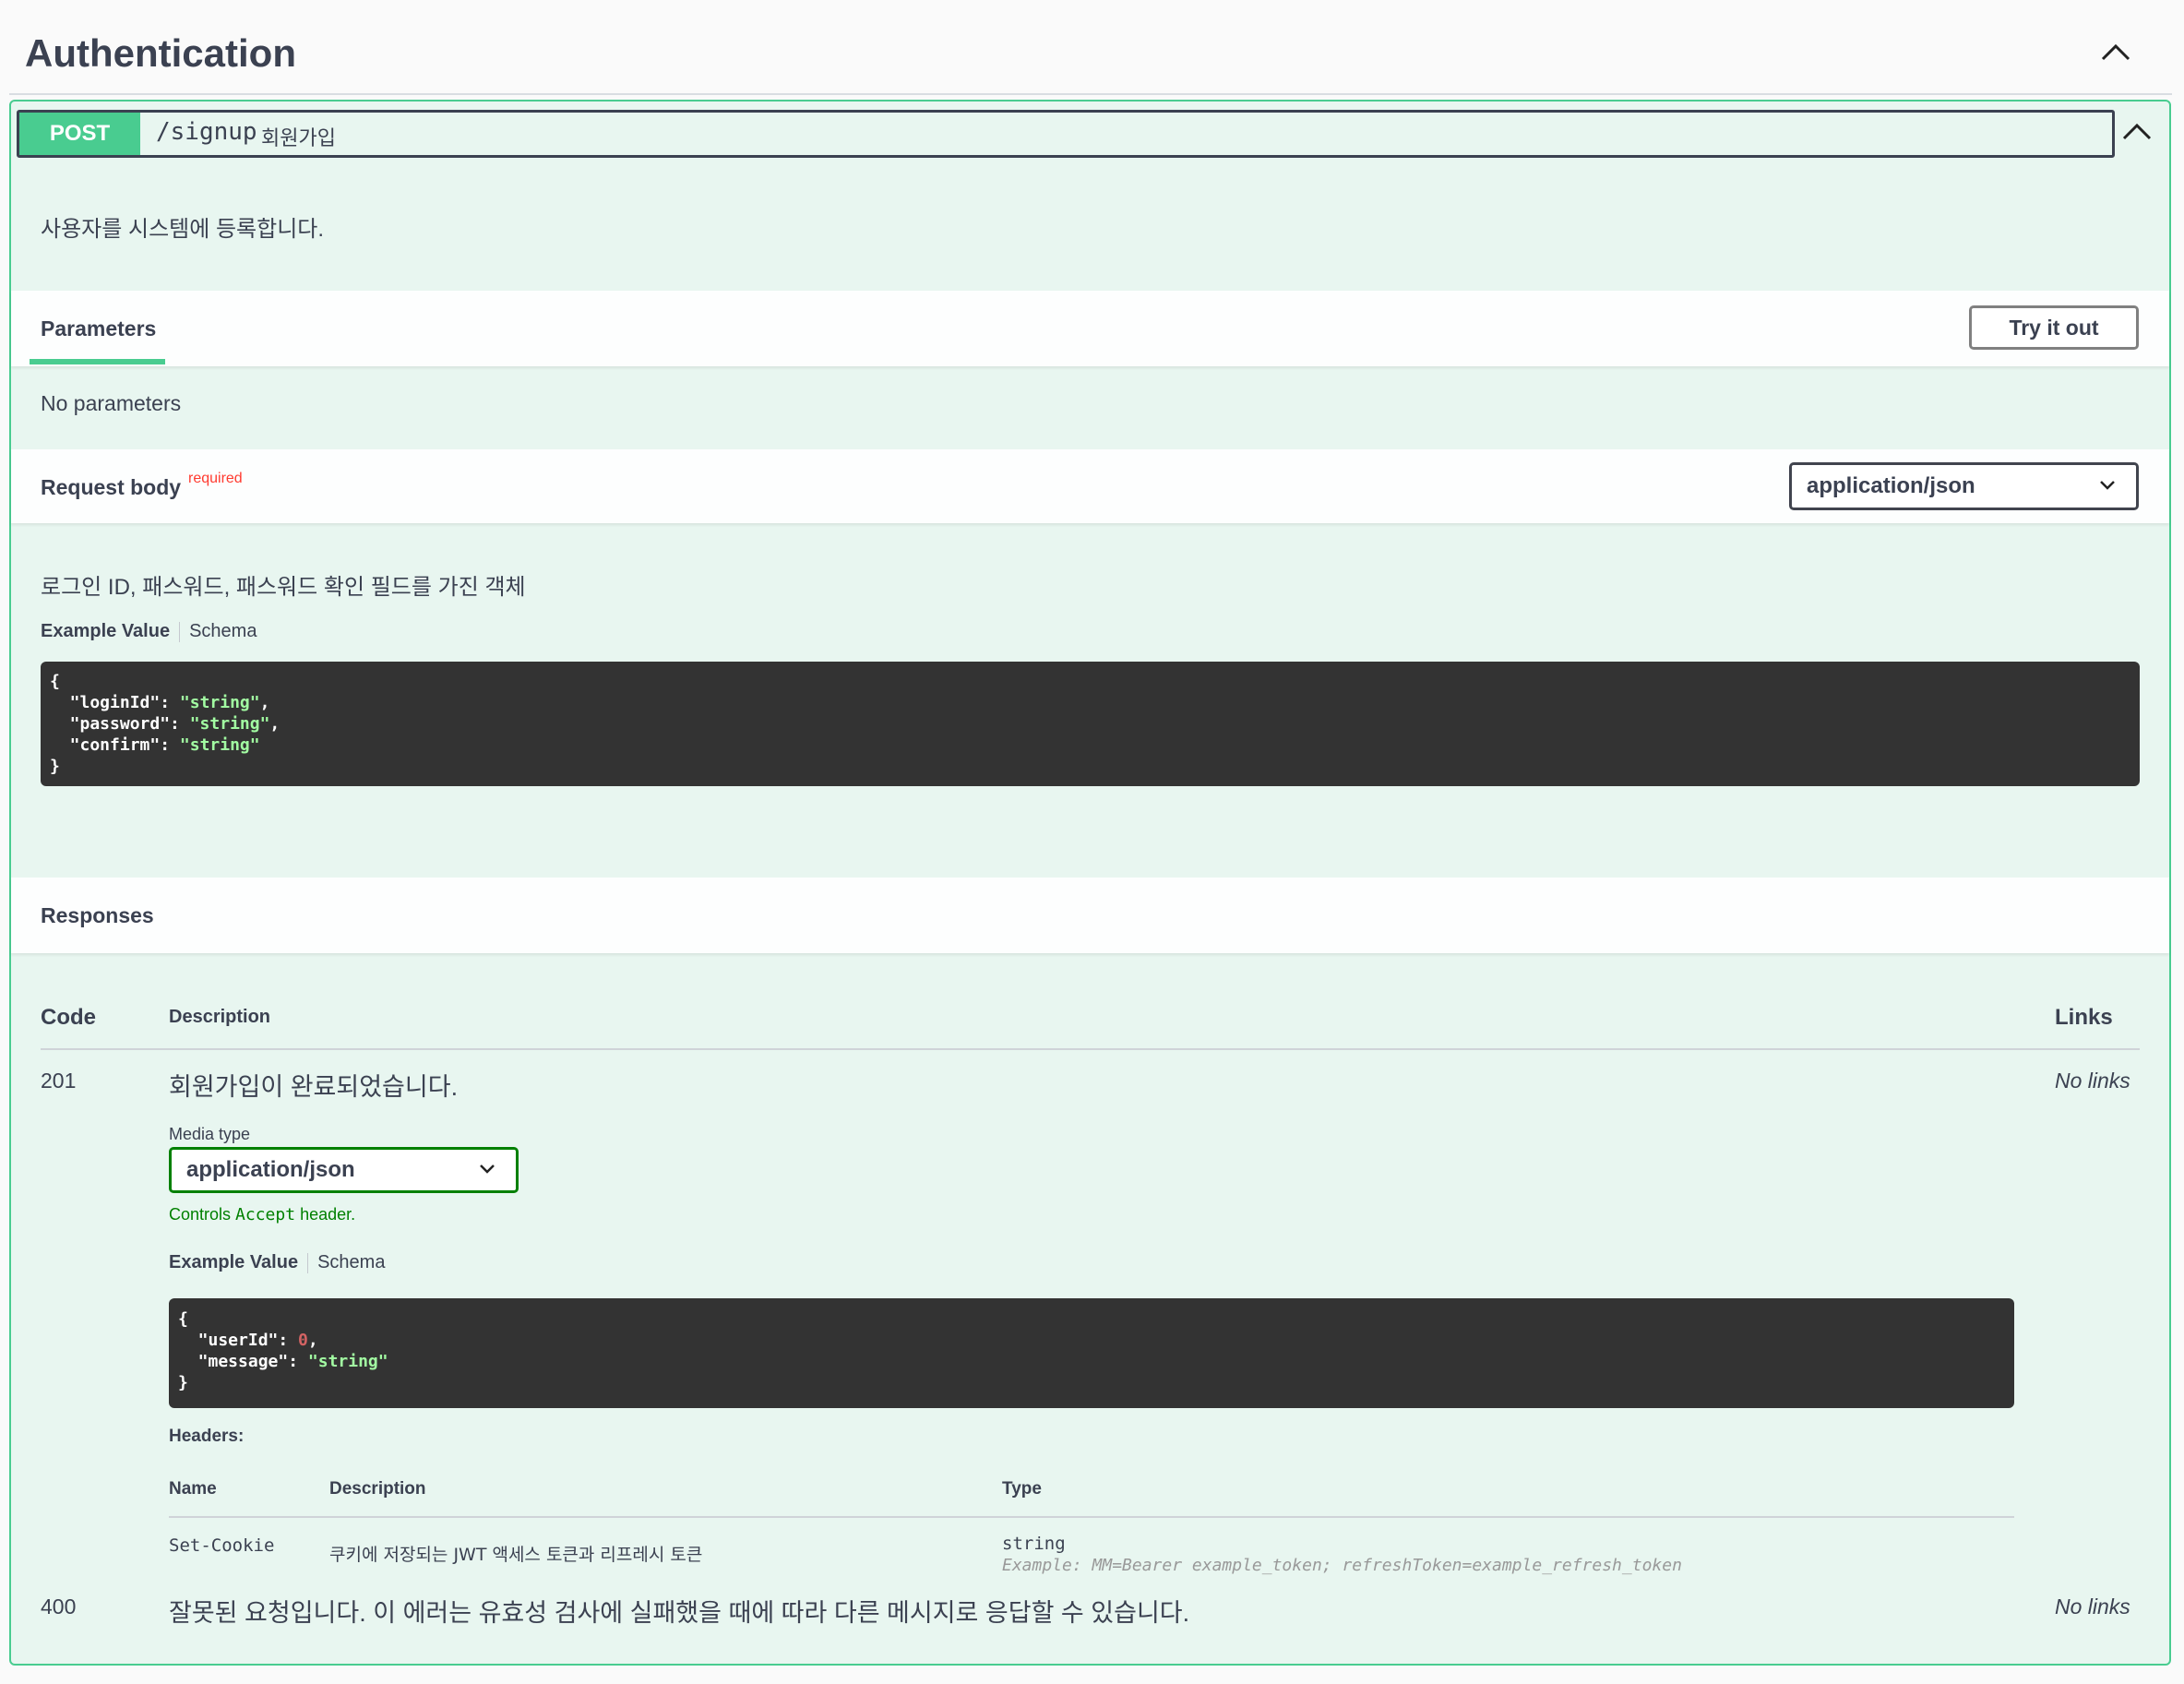 The image size is (2184, 1684). What do you see at coordinates (298, 137) in the screenshot?
I see `operation-summary-text: 회원가입` at bounding box center [298, 137].